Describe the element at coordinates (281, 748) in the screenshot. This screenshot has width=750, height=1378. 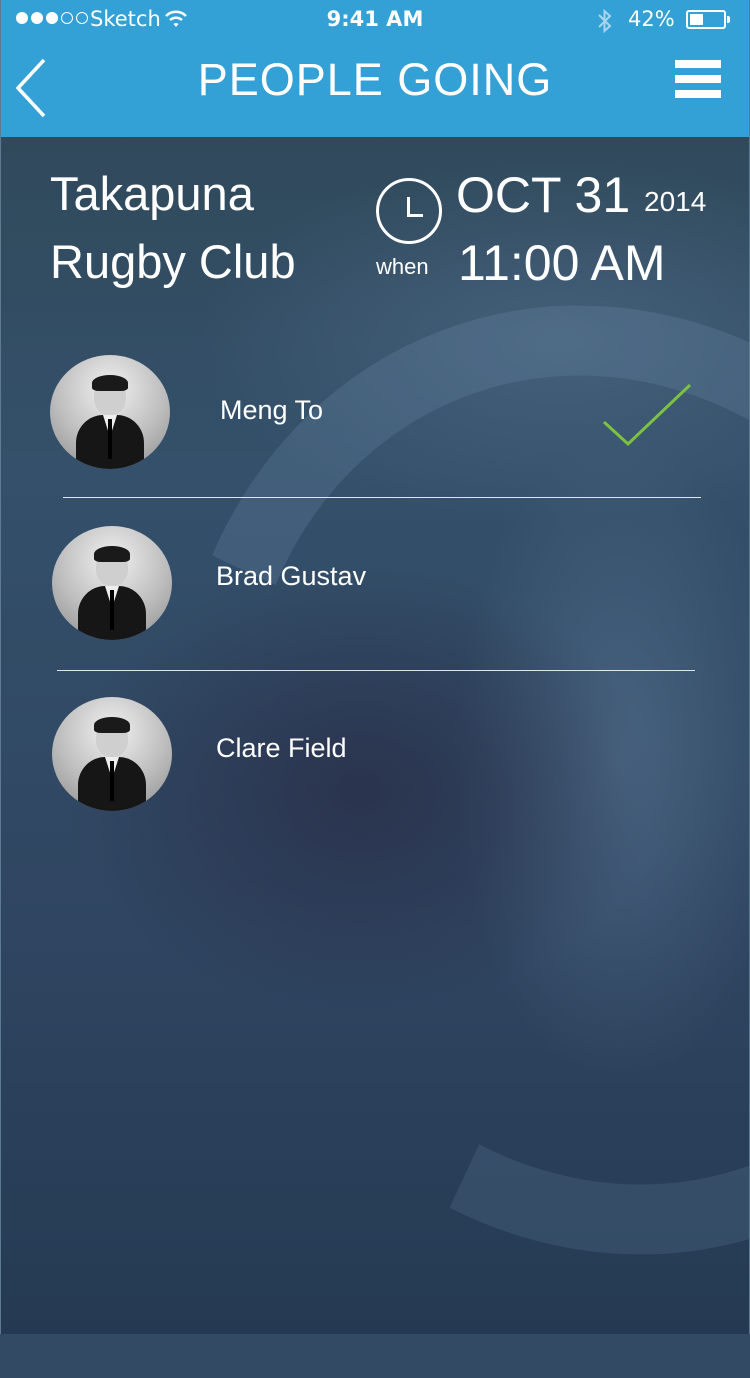
I see `person-name: Clare Field` at that location.